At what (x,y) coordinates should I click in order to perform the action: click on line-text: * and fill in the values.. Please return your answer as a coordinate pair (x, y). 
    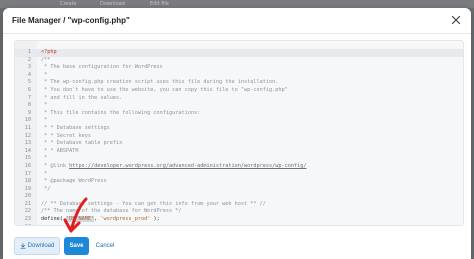
    Looking at the image, I should click on (81, 99).